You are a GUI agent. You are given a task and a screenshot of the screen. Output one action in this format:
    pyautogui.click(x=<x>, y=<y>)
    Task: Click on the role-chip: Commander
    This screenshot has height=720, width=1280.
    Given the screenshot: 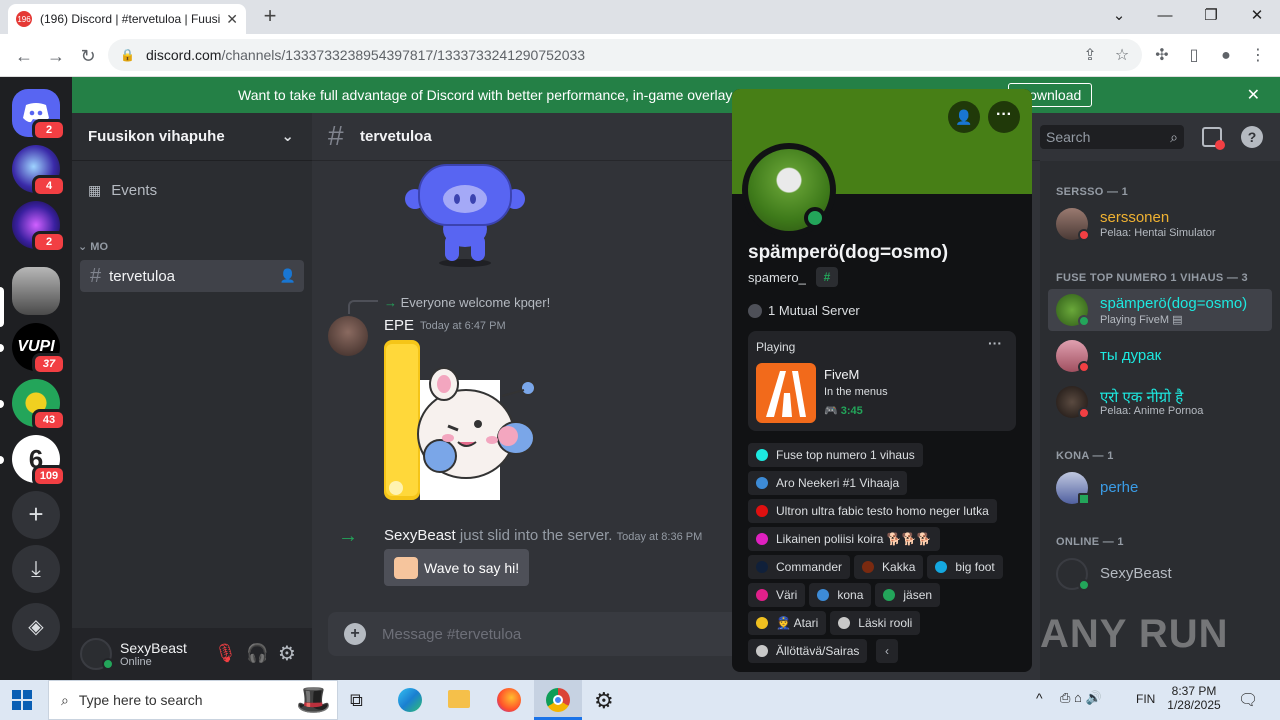 What is the action you would take?
    pyautogui.click(x=799, y=567)
    